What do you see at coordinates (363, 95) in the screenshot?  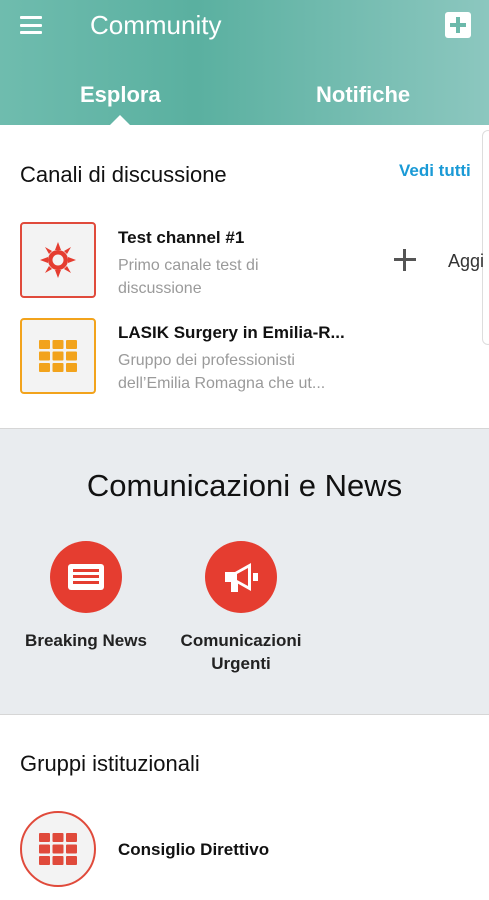 I see `tab-notifiche: Notifiche` at bounding box center [363, 95].